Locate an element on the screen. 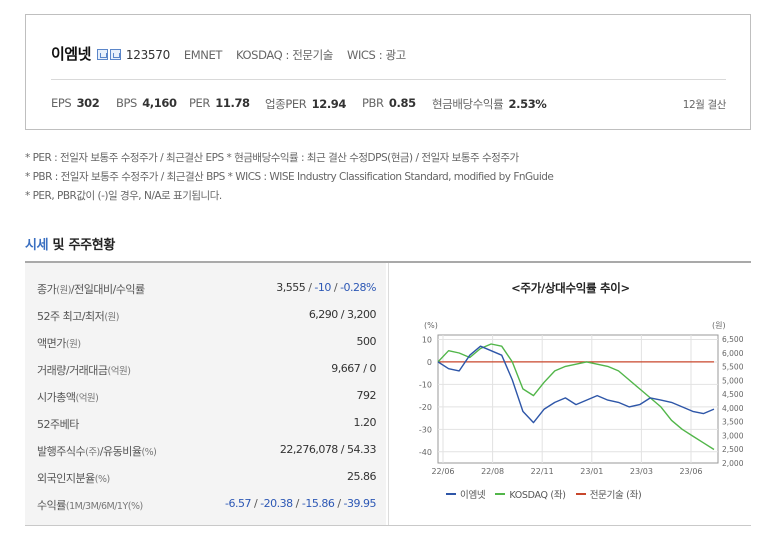 The width and height of the screenshot is (773, 538). y-left-tick-label: 0 is located at coordinates (429, 362).